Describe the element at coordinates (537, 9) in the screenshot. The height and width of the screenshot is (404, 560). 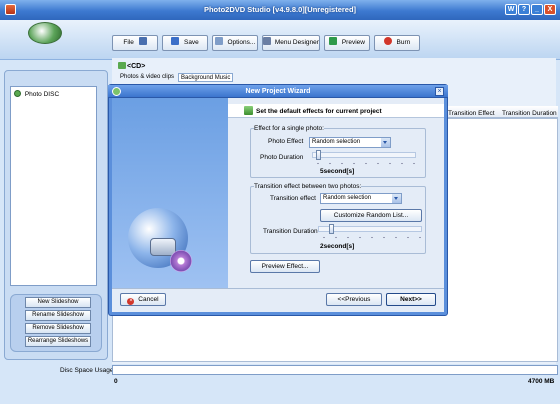
I see `minimize-button: _` at that location.